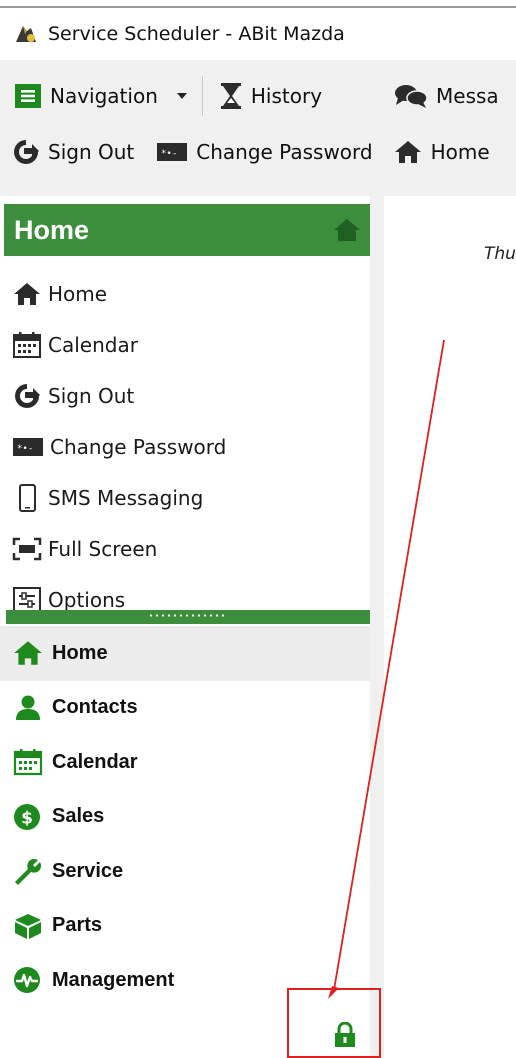 The image size is (516, 1058). I want to click on annotation-highlight-box, so click(334, 1023).